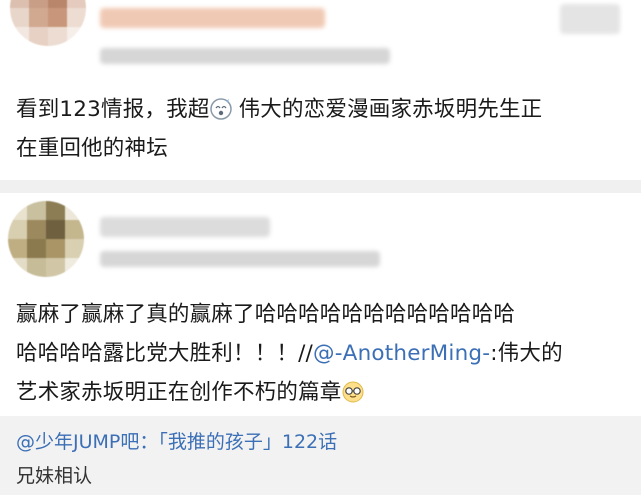 The height and width of the screenshot is (495, 641). Describe the element at coordinates (54, 476) in the screenshot. I see `quoted-title: 兄妹相认` at that location.